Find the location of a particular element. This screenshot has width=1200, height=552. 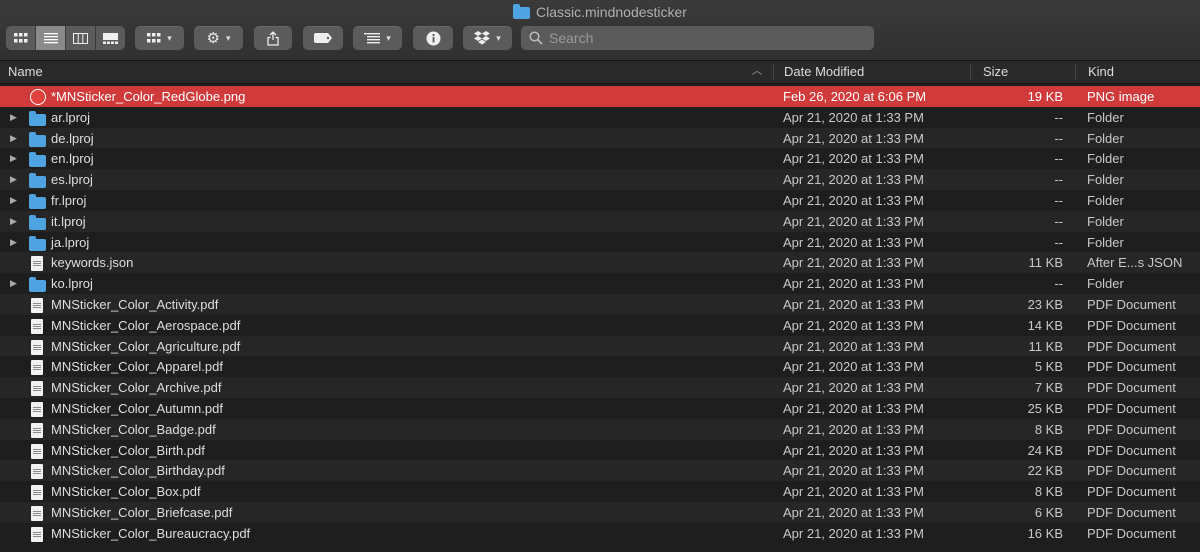

file-name: MNSticker_Color_Badge.pdf is located at coordinates (133, 429).